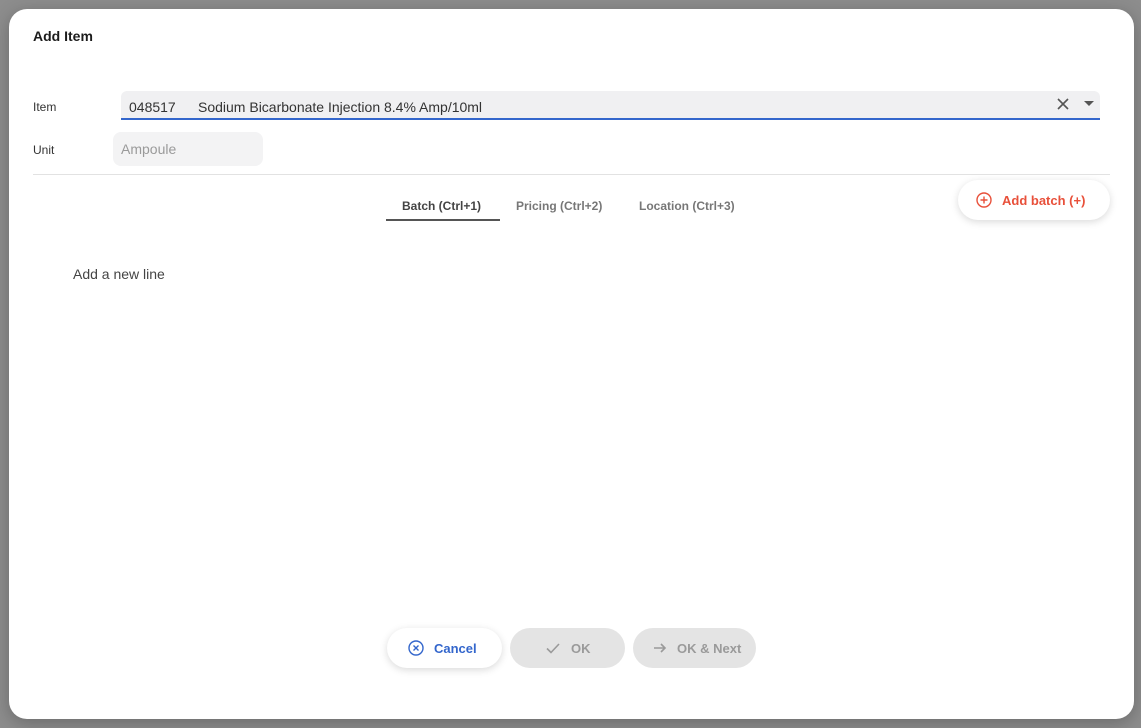 The height and width of the screenshot is (728, 1141). Describe the element at coordinates (188, 149) in the screenshot. I see `unit-field: Ampoule` at that location.